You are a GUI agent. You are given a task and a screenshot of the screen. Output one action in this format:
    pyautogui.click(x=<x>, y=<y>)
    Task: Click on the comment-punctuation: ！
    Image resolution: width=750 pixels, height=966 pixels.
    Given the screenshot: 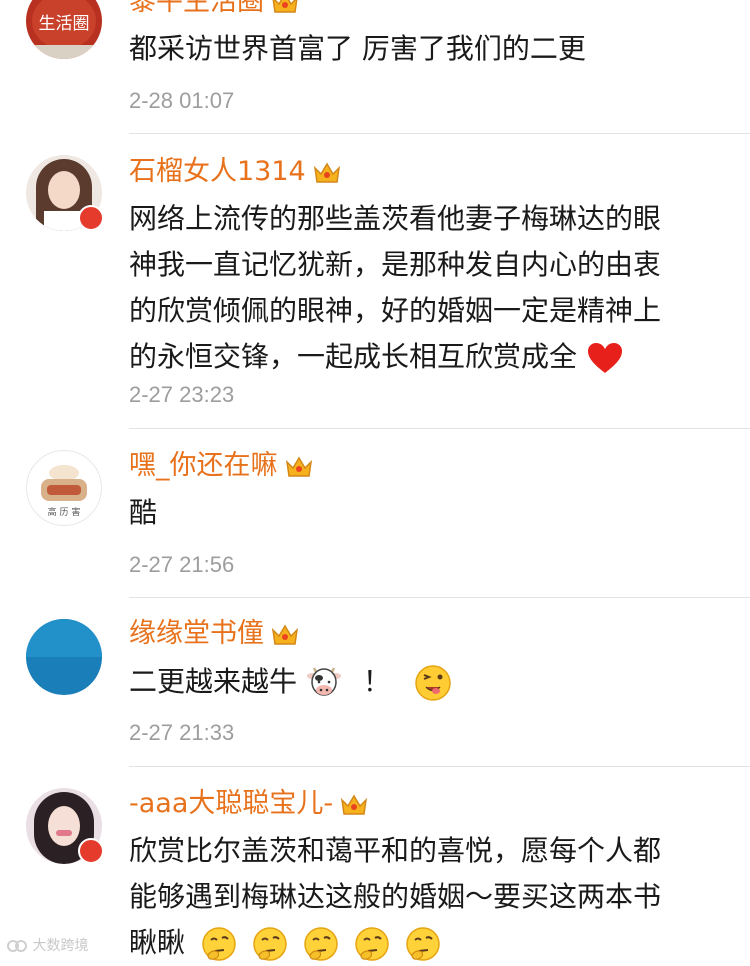 What is the action you would take?
    pyautogui.click(x=376, y=681)
    